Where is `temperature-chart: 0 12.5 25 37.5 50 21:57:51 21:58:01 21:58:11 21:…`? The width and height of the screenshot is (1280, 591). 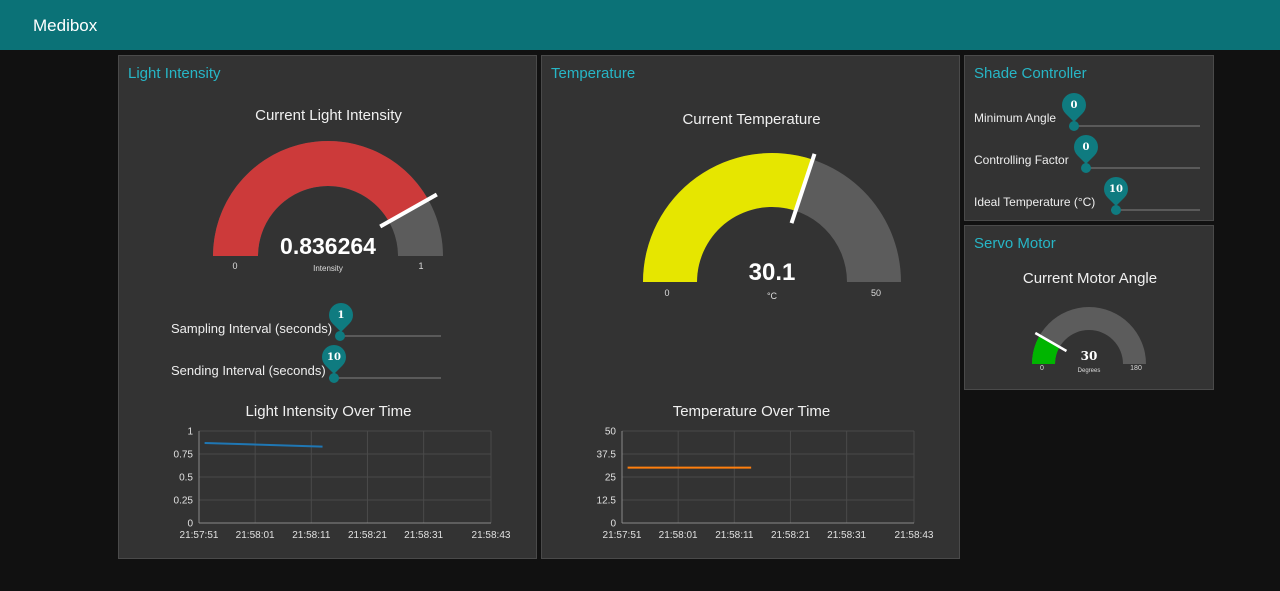 temperature-chart: 0 12.5 25 37.5 50 21:57:51 21:58:01 21:58:11 21:… is located at coordinates (765, 484).